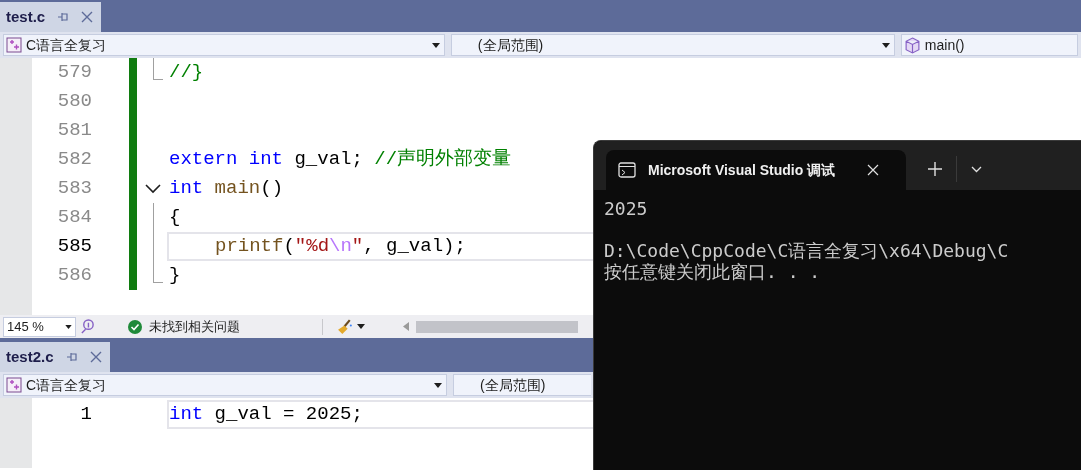  I want to click on console-output-line: 按任意键关闭此窗口. . ., so click(713, 271).